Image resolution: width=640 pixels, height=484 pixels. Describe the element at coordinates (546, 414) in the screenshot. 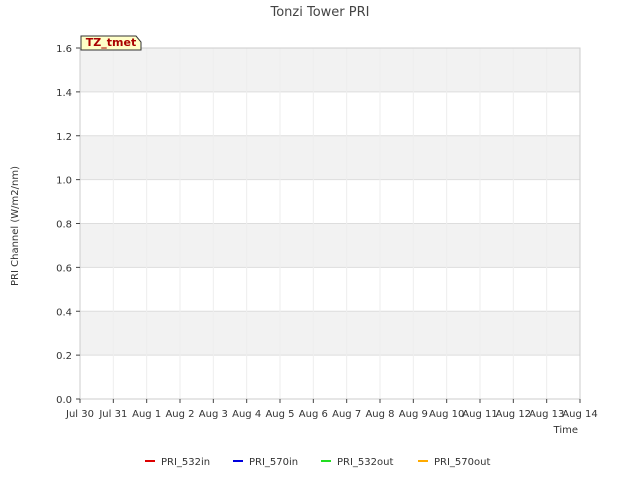

I see `x-tick-label: Aug 13` at that location.